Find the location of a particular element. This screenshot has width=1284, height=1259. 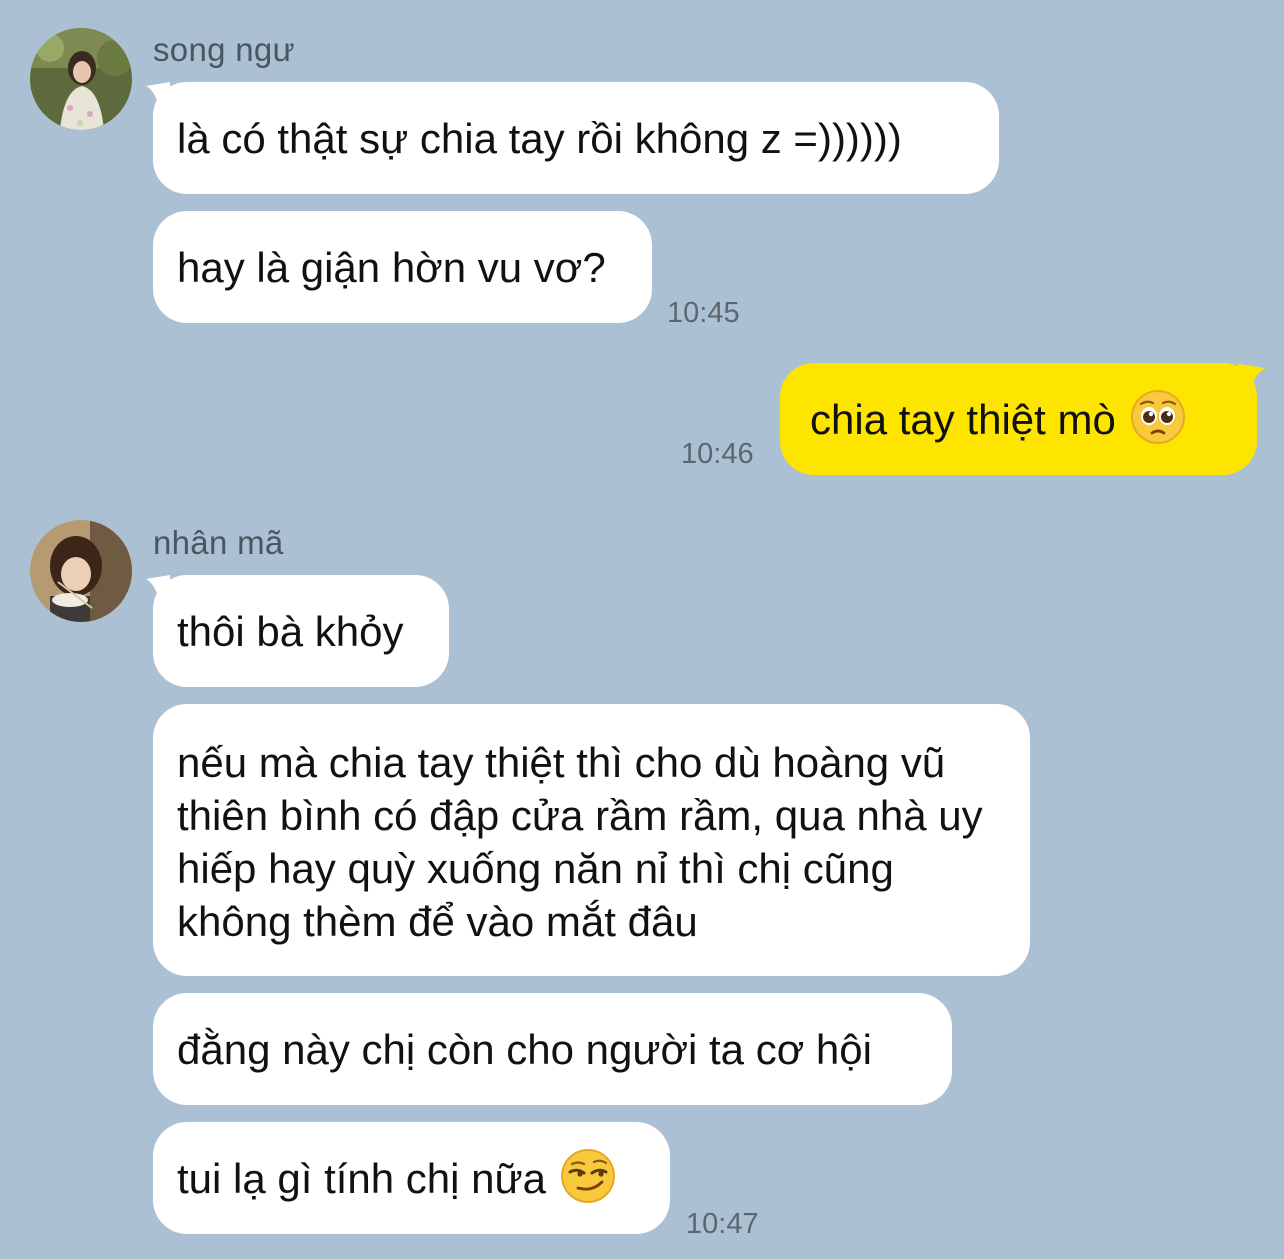

smirking-face-emoji is located at coordinates (588, 1176).